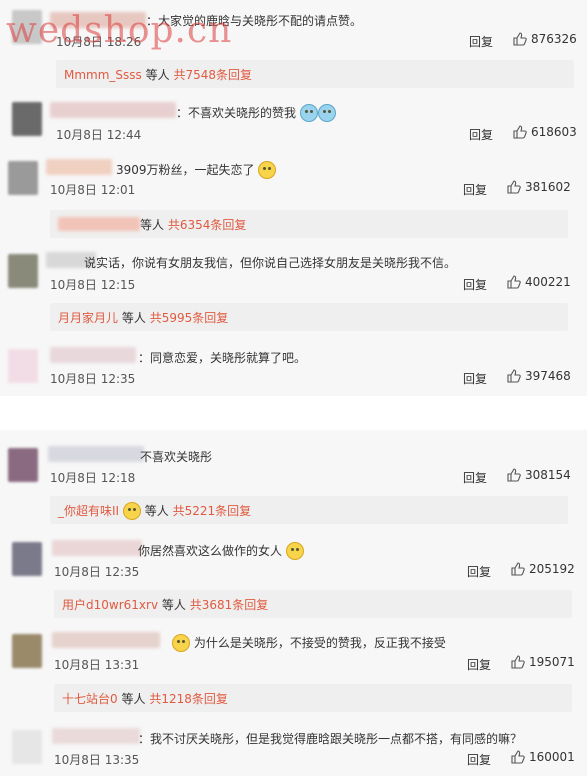 This screenshot has height=776, width=587. I want to click on like-button: 618603, so click(545, 132).